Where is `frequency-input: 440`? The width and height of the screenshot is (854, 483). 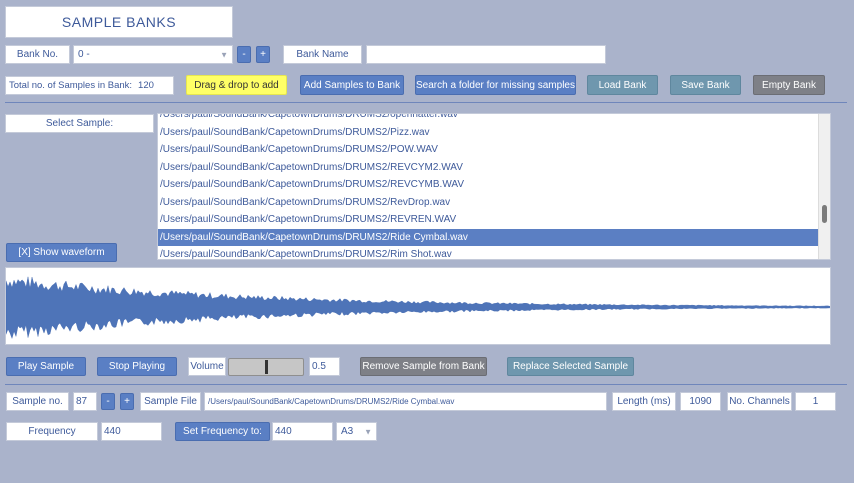
frequency-input: 440 is located at coordinates (131, 431).